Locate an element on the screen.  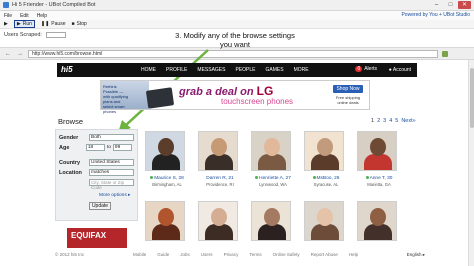
pagination: 1 2 3 4 5 Next» is located at coordinates (393, 121).